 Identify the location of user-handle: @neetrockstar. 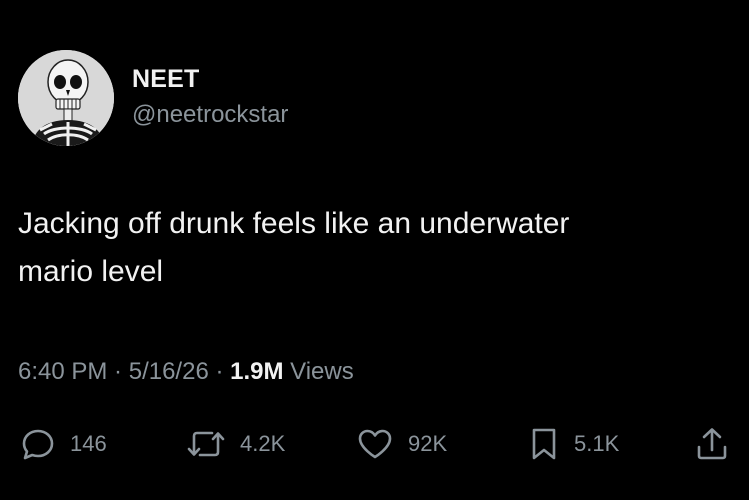
(210, 115).